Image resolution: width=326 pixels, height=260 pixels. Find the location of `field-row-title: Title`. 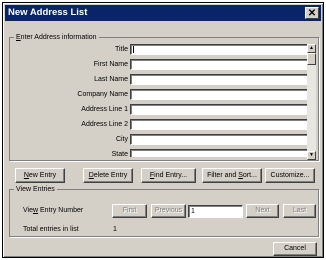

field-row-title: Title is located at coordinates (160, 49).